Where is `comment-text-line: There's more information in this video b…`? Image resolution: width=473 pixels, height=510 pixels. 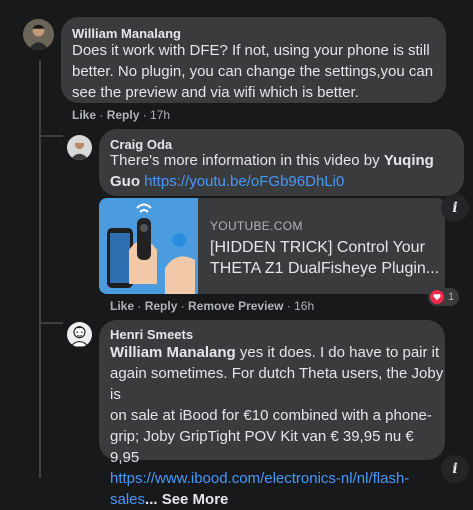
comment-text-line: There's more information in this video b… is located at coordinates (285, 160).